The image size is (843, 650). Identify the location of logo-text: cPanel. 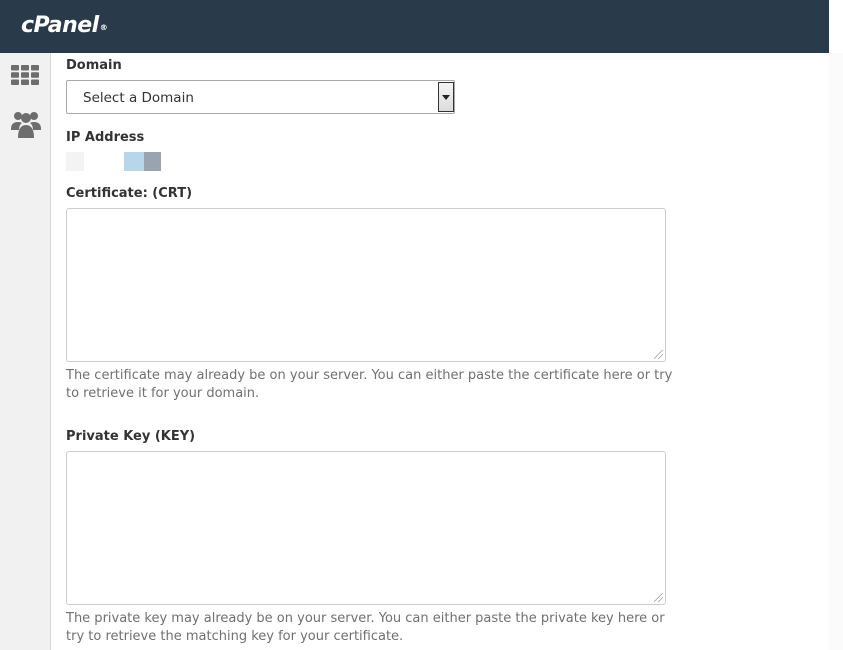
(60, 25).